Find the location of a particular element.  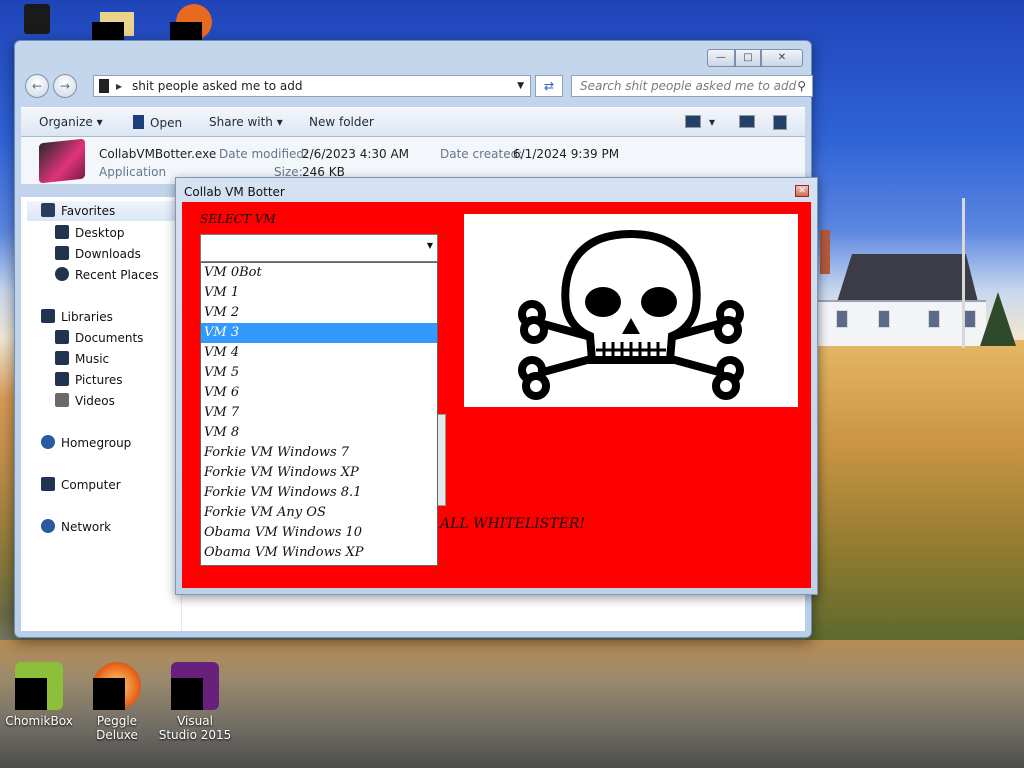

nav-music: Music is located at coordinates (82, 358).